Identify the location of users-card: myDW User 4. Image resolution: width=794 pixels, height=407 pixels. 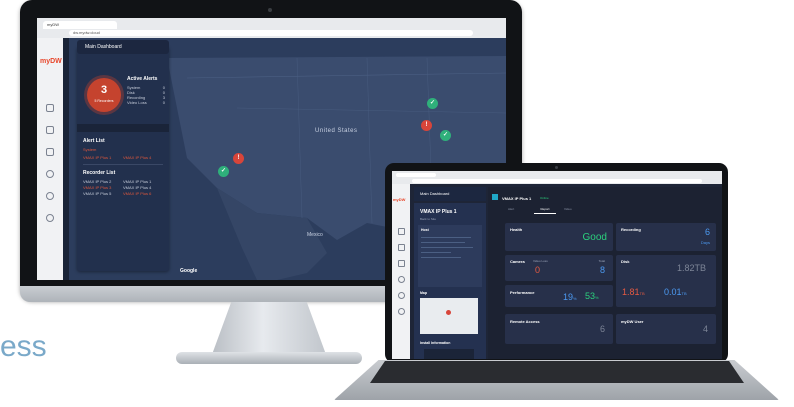
(666, 329).